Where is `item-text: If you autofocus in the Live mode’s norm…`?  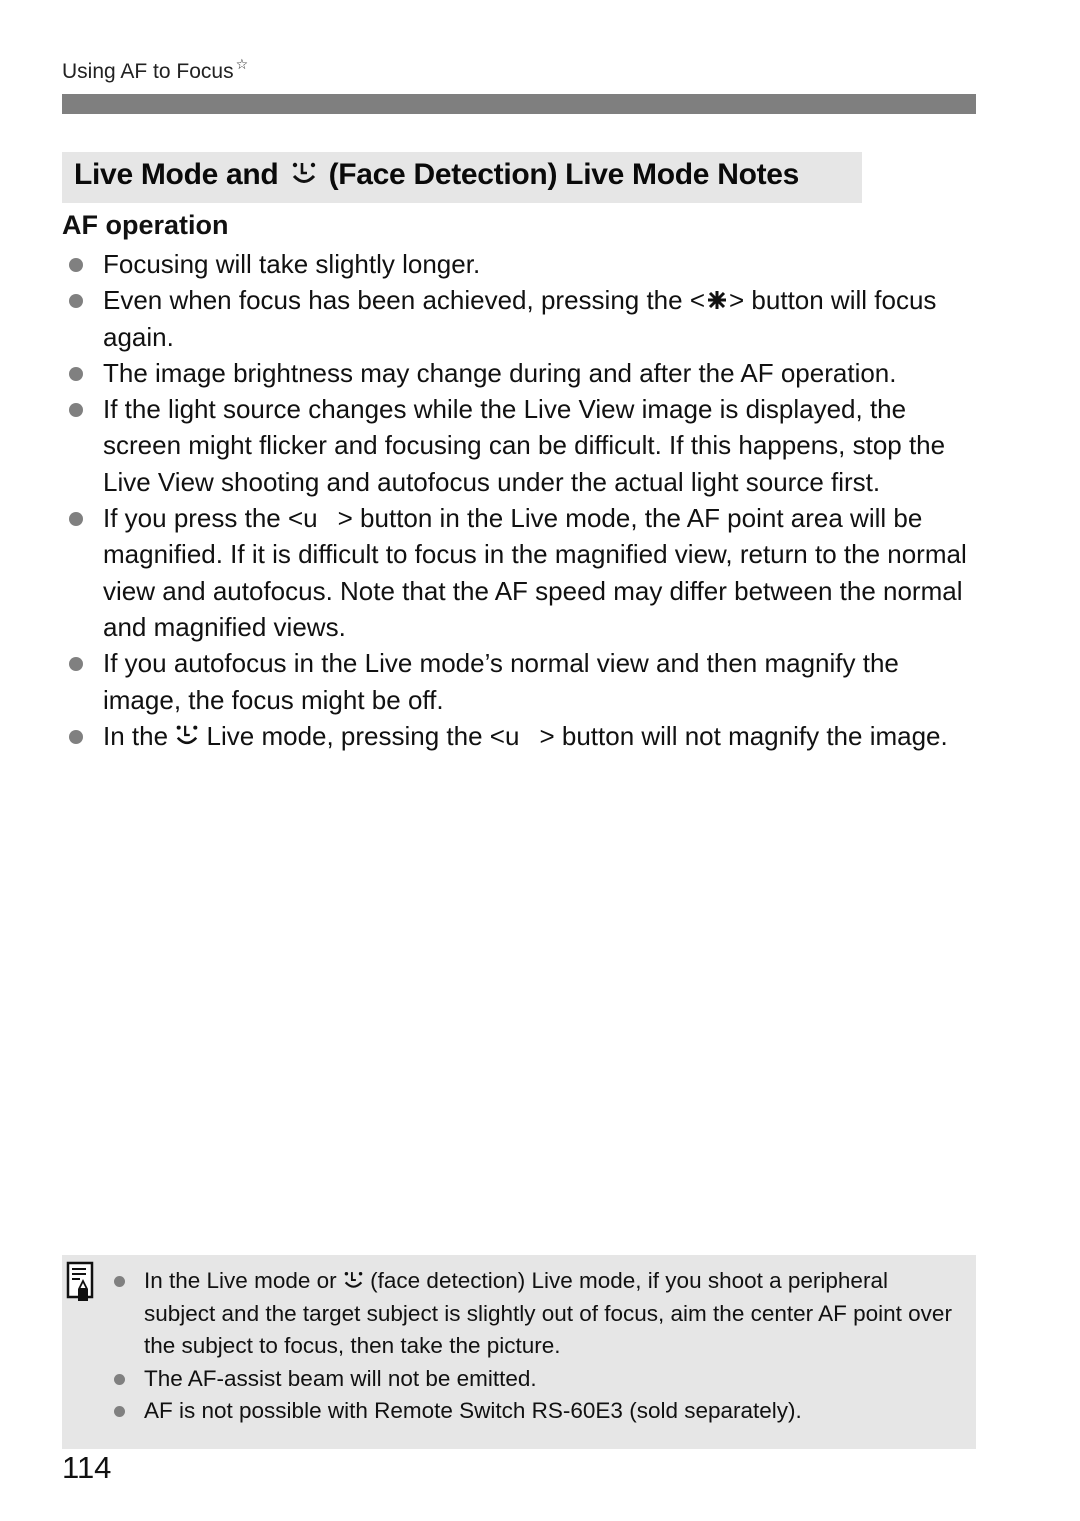
item-text: If you autofocus in the Live mode’s norm… is located at coordinates (501, 681).